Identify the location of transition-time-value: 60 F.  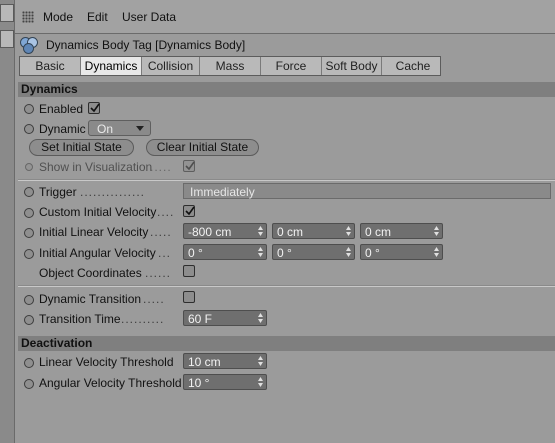
(200, 319).